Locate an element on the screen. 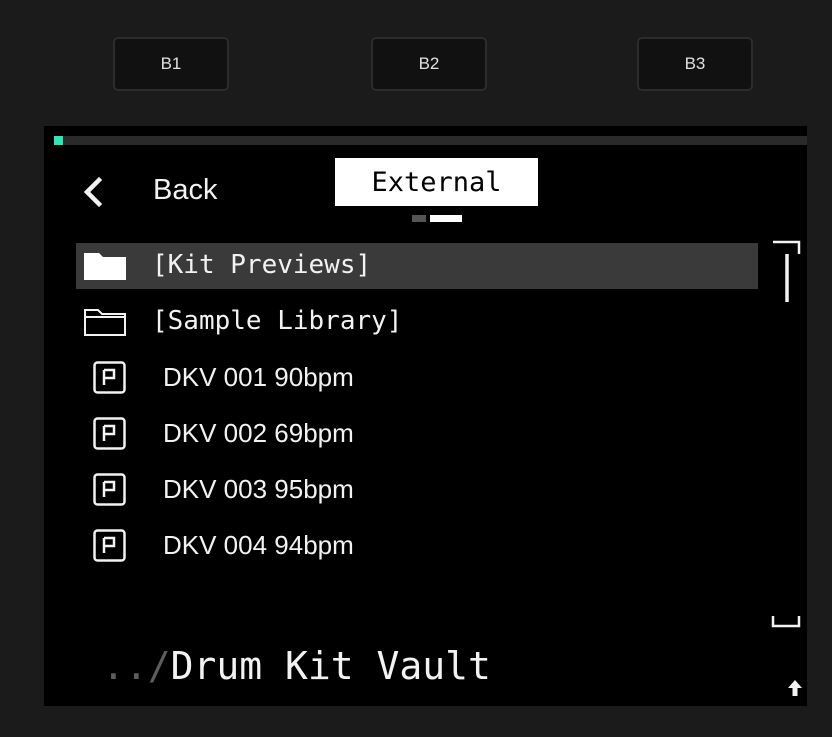 The width and height of the screenshot is (832, 737). list-item-label: [Sample Library] is located at coordinates (277, 321).